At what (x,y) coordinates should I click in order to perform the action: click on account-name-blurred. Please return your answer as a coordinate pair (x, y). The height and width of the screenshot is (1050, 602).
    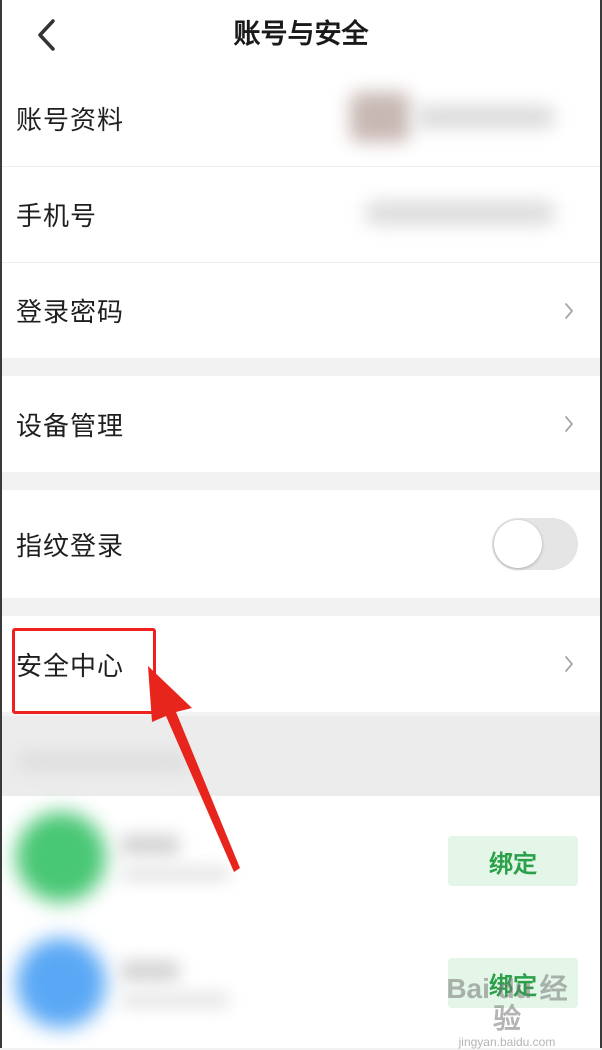
    Looking at the image, I should click on (485, 117).